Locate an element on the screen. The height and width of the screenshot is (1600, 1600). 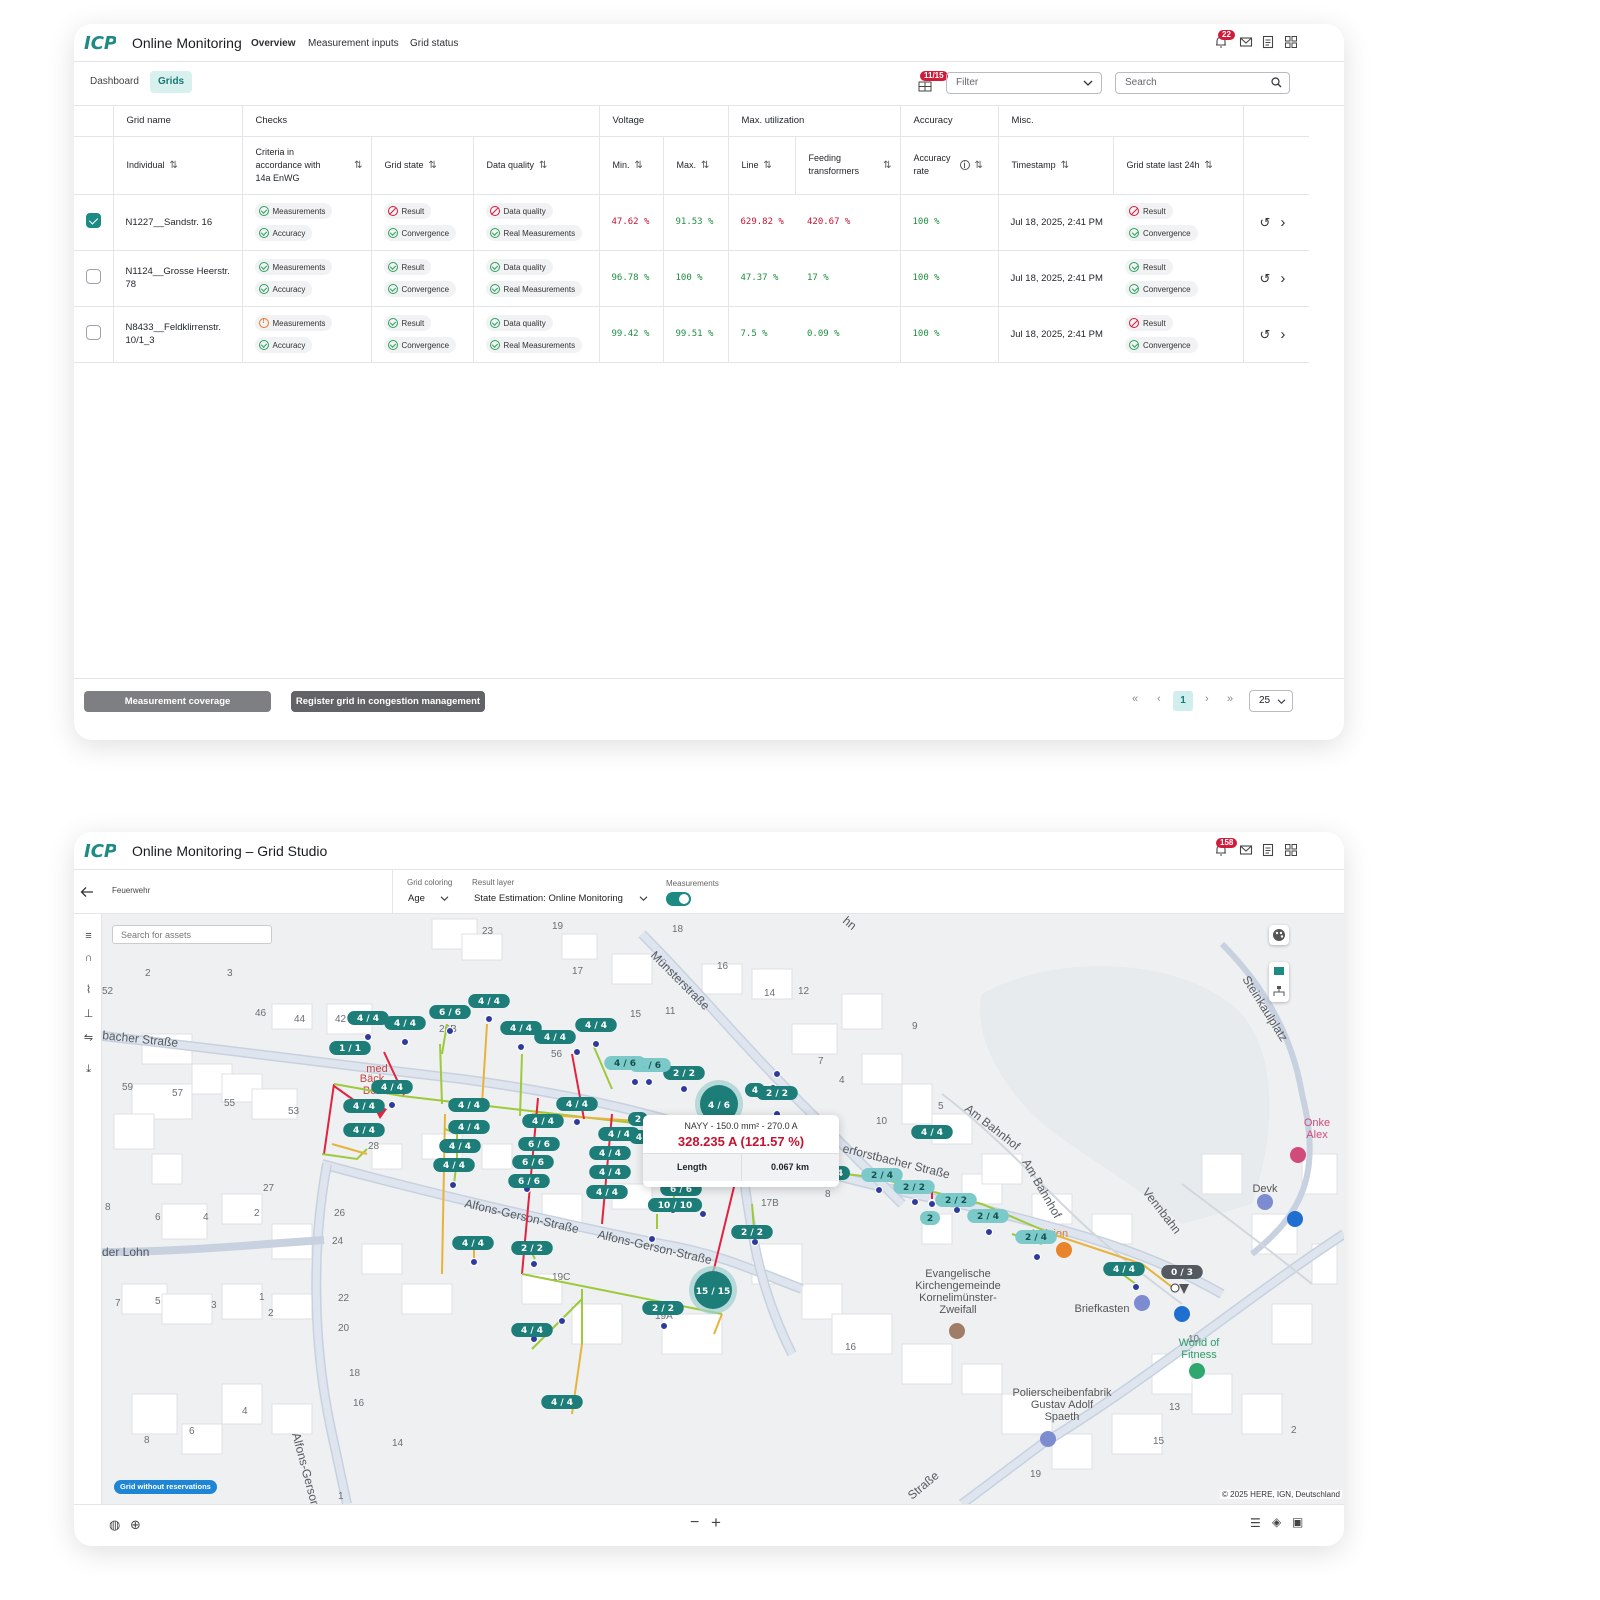
info-icon: i is located at coordinates (964, 165).